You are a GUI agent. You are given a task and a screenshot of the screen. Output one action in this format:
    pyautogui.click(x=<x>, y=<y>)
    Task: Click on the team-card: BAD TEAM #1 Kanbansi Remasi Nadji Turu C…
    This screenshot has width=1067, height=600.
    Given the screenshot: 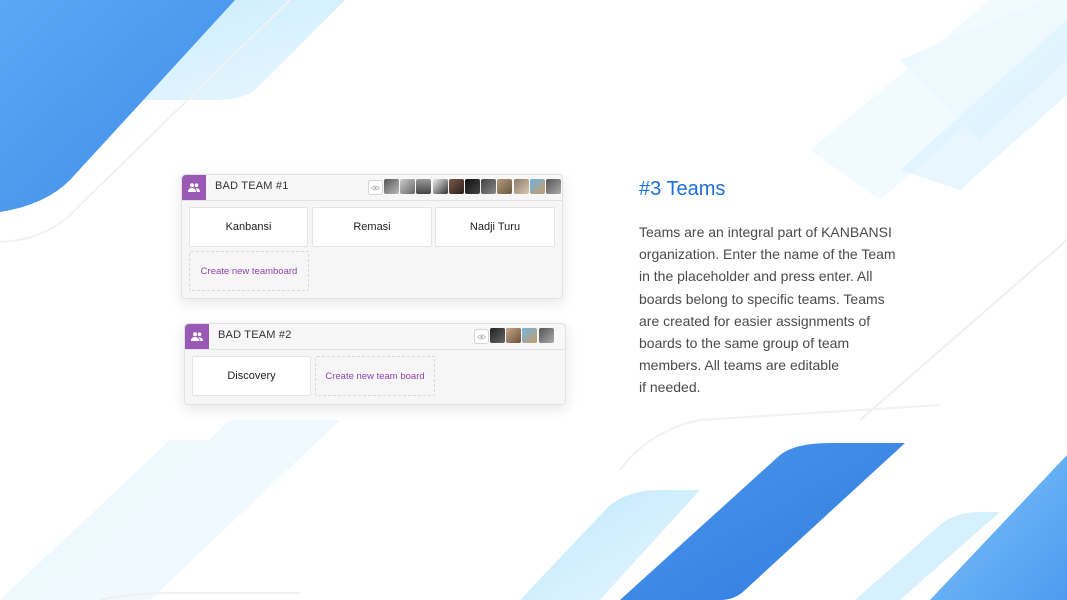 What is the action you would take?
    pyautogui.click(x=372, y=236)
    